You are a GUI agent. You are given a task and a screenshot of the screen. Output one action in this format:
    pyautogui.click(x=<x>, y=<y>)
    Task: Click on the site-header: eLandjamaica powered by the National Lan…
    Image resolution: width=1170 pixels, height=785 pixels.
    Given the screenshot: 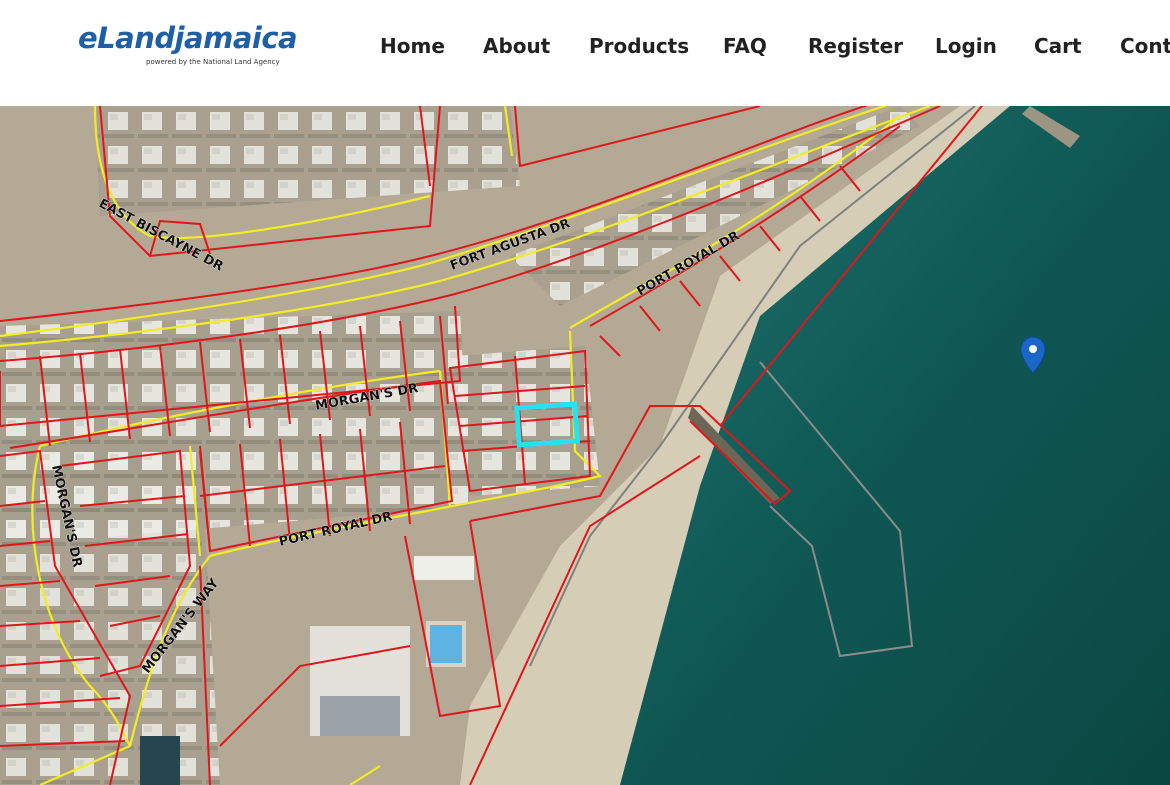 What is the action you would take?
    pyautogui.click(x=585, y=53)
    